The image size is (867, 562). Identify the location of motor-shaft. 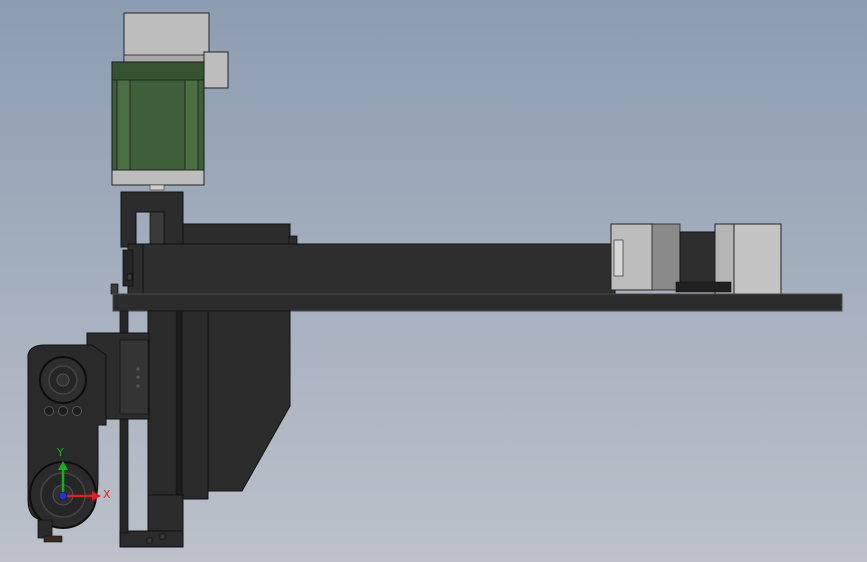
(157, 187).